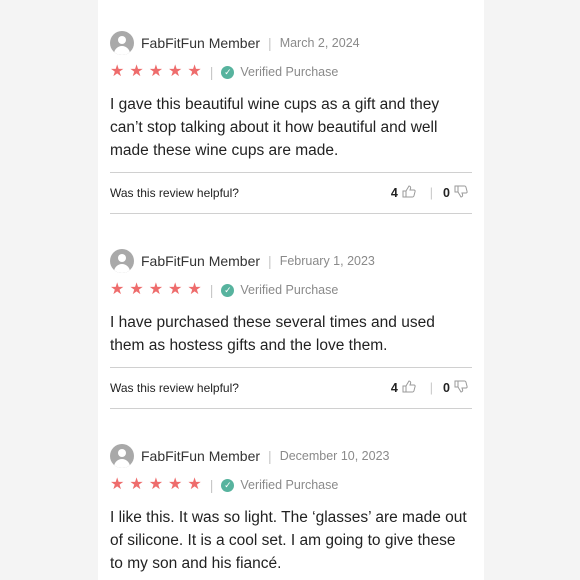 The width and height of the screenshot is (580, 580). Describe the element at coordinates (327, 261) in the screenshot. I see `review-date: February 1, 2023` at that location.